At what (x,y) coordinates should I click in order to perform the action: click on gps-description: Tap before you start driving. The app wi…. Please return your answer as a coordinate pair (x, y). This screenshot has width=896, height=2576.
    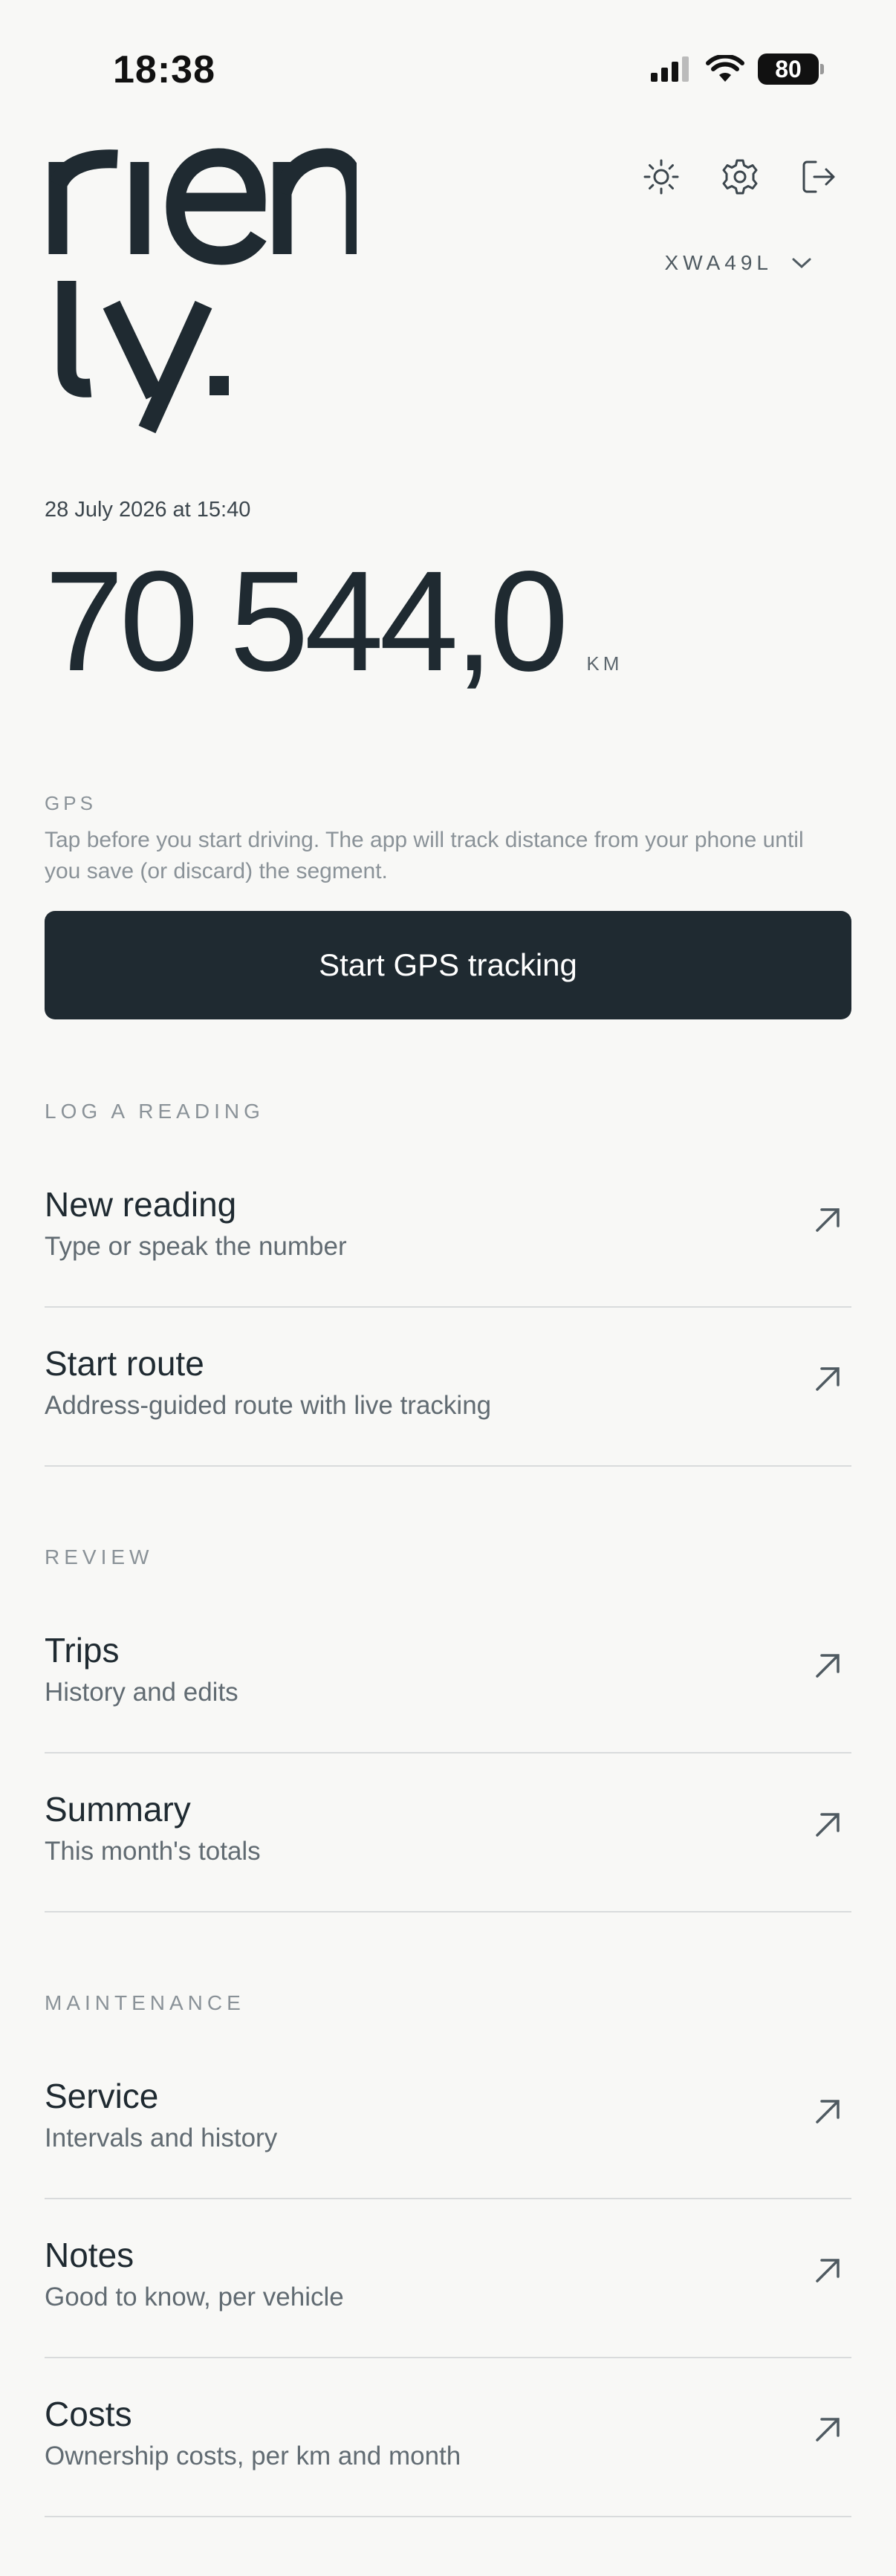
    Looking at the image, I should click on (424, 855).